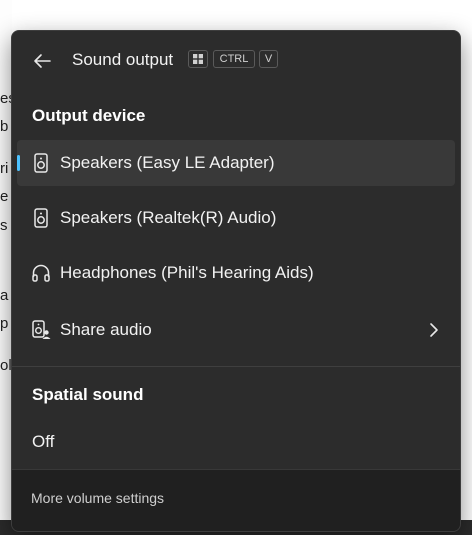  Describe the element at coordinates (168, 217) in the screenshot. I see `device-label: Speakers (Realtek(R) Audio)` at that location.